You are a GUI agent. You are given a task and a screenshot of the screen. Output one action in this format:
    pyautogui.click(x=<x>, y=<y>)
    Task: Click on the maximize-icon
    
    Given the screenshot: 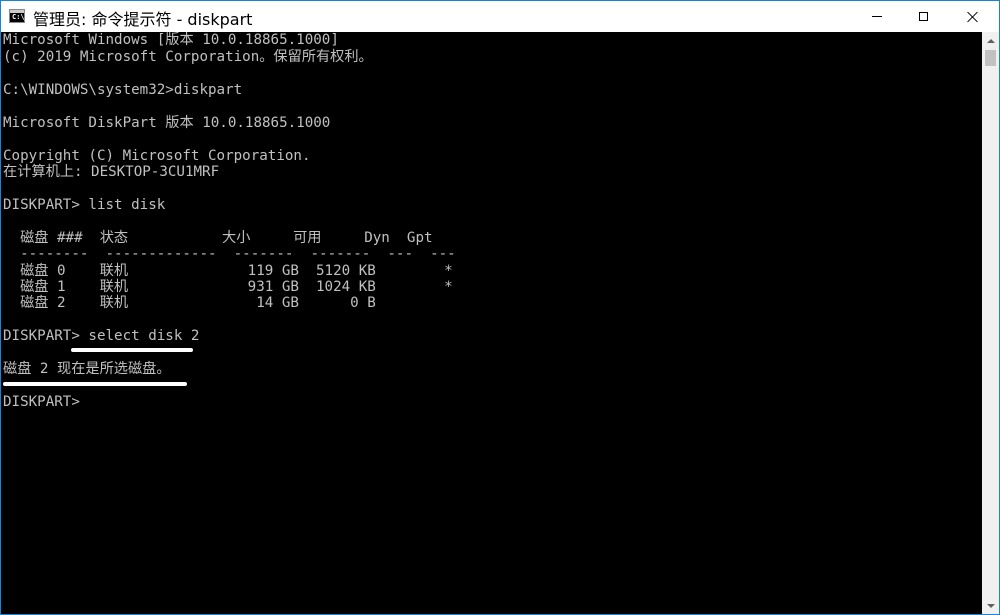 What is the action you would take?
    pyautogui.click(x=923, y=16)
    